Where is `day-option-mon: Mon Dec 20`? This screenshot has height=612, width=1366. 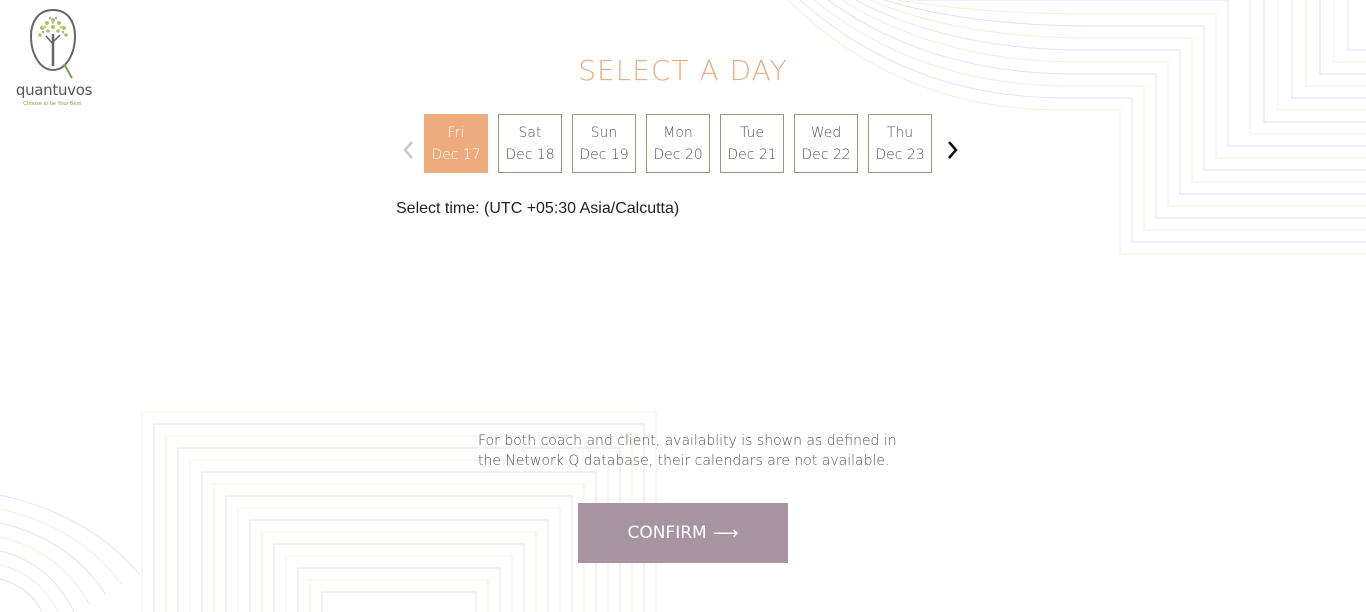
day-option-mon: Mon Dec 20 is located at coordinates (678, 143).